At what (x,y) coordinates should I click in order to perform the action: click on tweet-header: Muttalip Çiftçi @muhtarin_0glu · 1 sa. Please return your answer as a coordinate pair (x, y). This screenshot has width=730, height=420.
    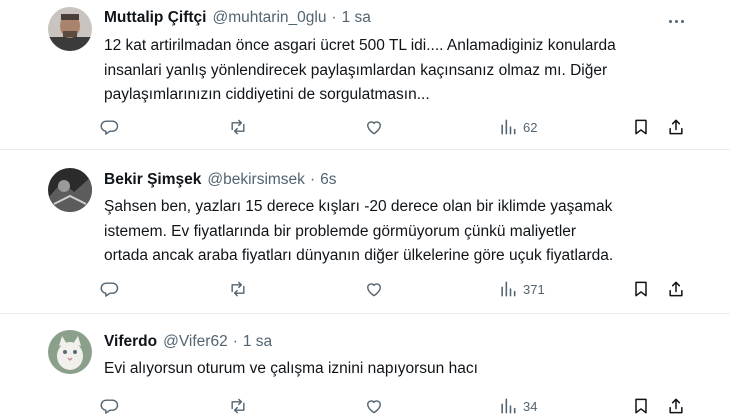
    Looking at the image, I should click on (237, 18).